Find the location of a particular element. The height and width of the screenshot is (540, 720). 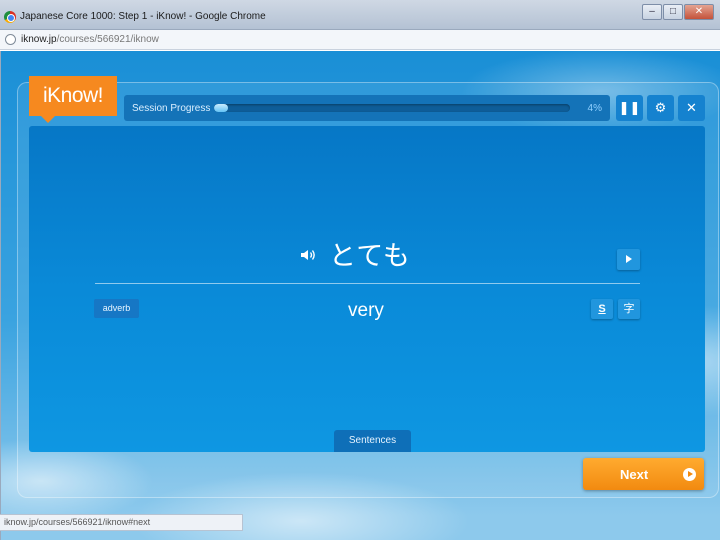

sound-button: S is located at coordinates (602, 309).